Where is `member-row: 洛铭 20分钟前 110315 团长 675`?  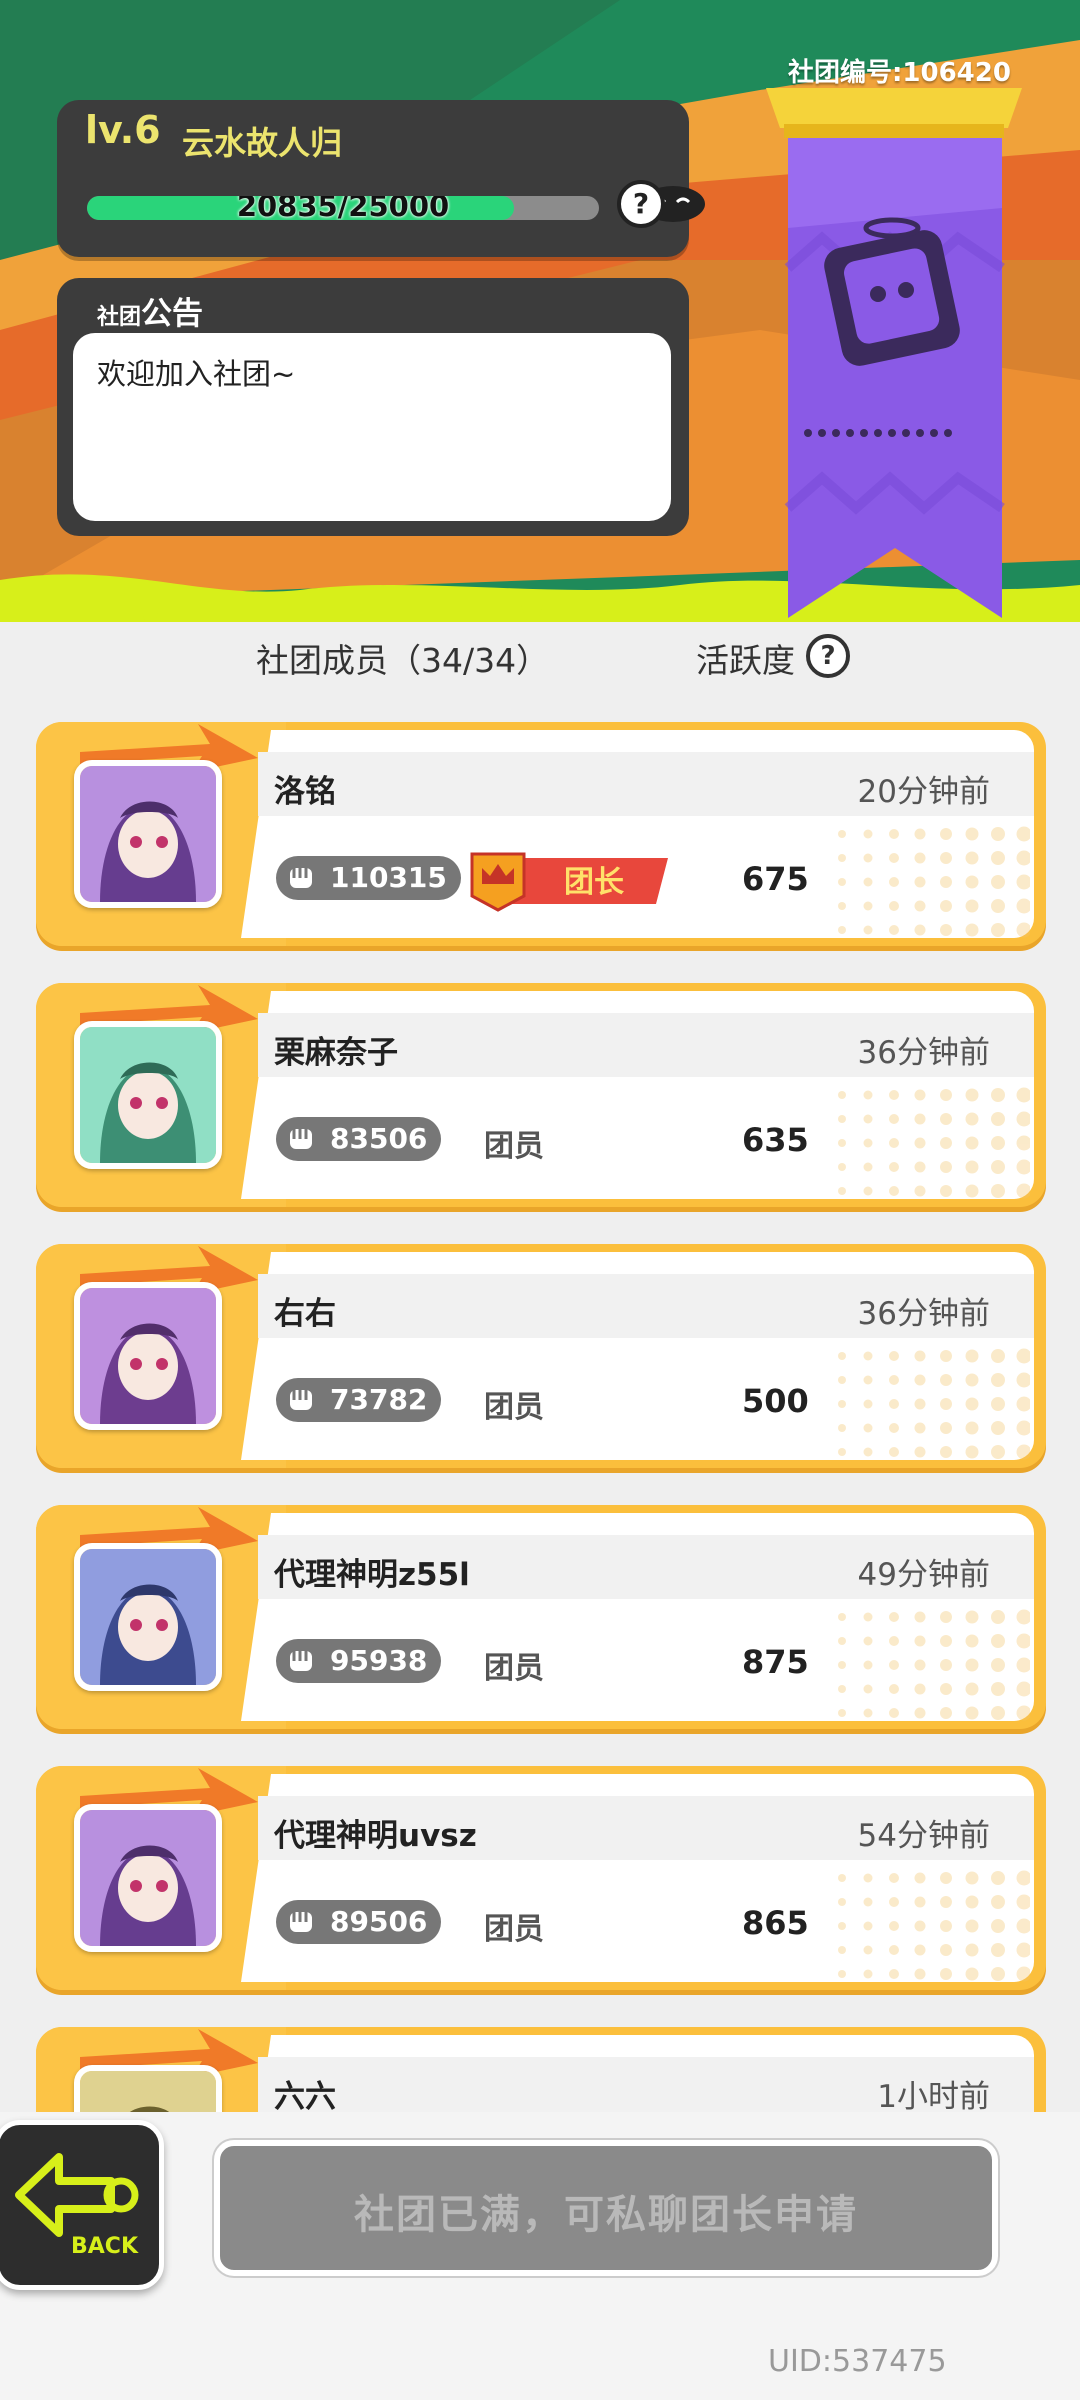
member-row: 洛铭 20分钟前 110315 团长 675 is located at coordinates (541, 834).